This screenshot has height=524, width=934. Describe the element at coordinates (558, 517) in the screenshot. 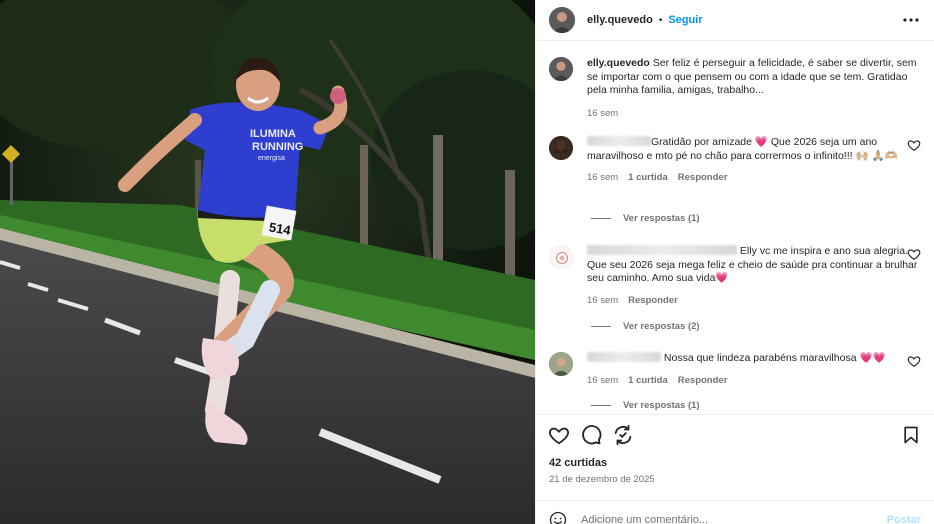

I see `emoji-icon` at that location.